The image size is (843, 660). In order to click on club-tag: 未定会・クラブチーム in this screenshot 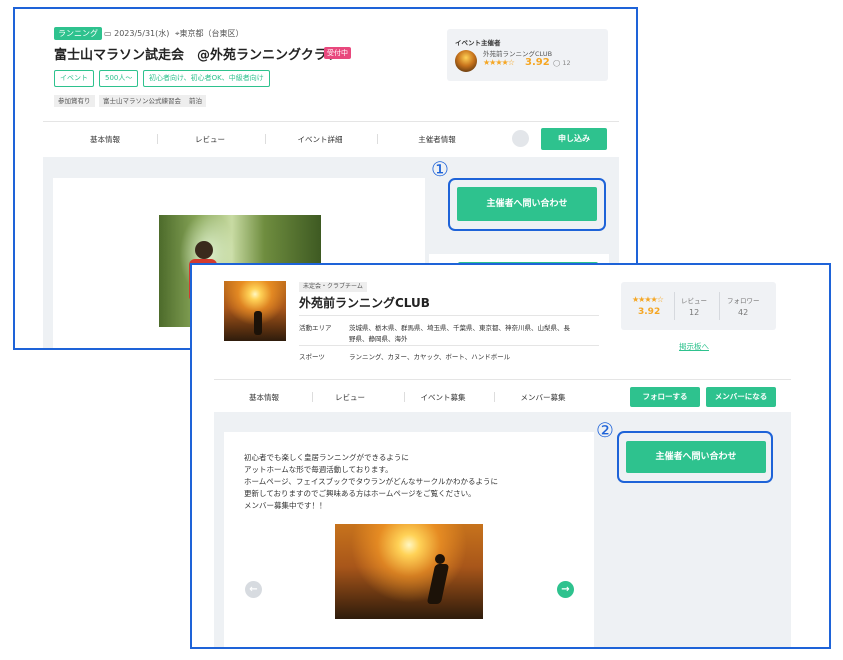, I will do `click(333, 287)`.